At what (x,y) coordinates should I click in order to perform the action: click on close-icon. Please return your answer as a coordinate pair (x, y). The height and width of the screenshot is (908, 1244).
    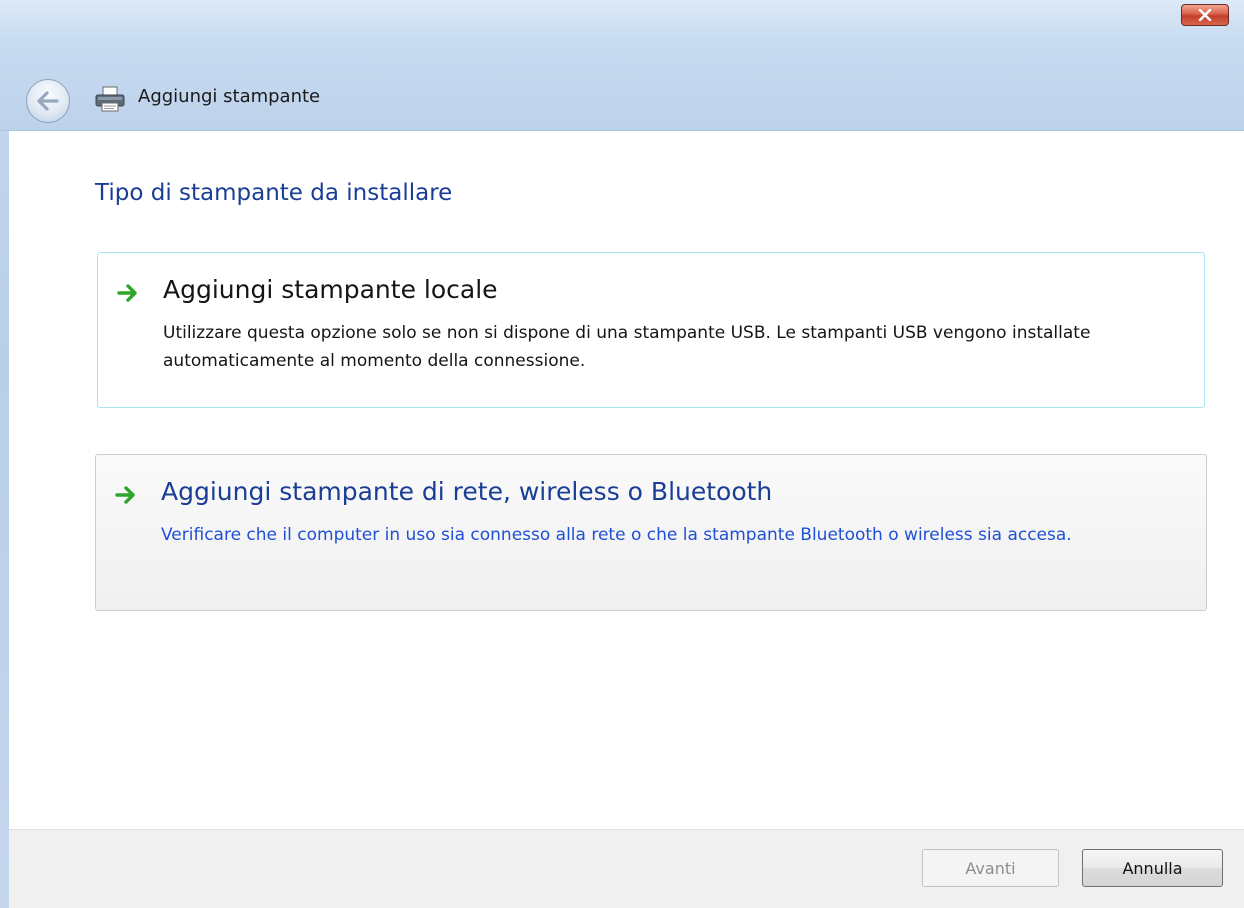
    Looking at the image, I should click on (1205, 15).